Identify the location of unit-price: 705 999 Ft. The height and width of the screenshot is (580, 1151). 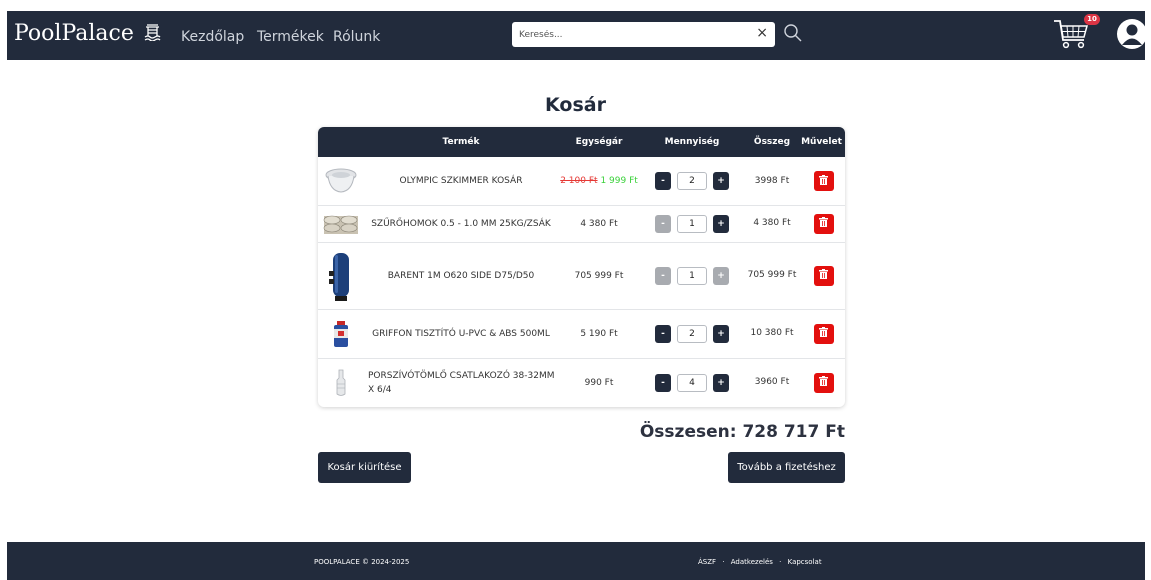
(599, 275).